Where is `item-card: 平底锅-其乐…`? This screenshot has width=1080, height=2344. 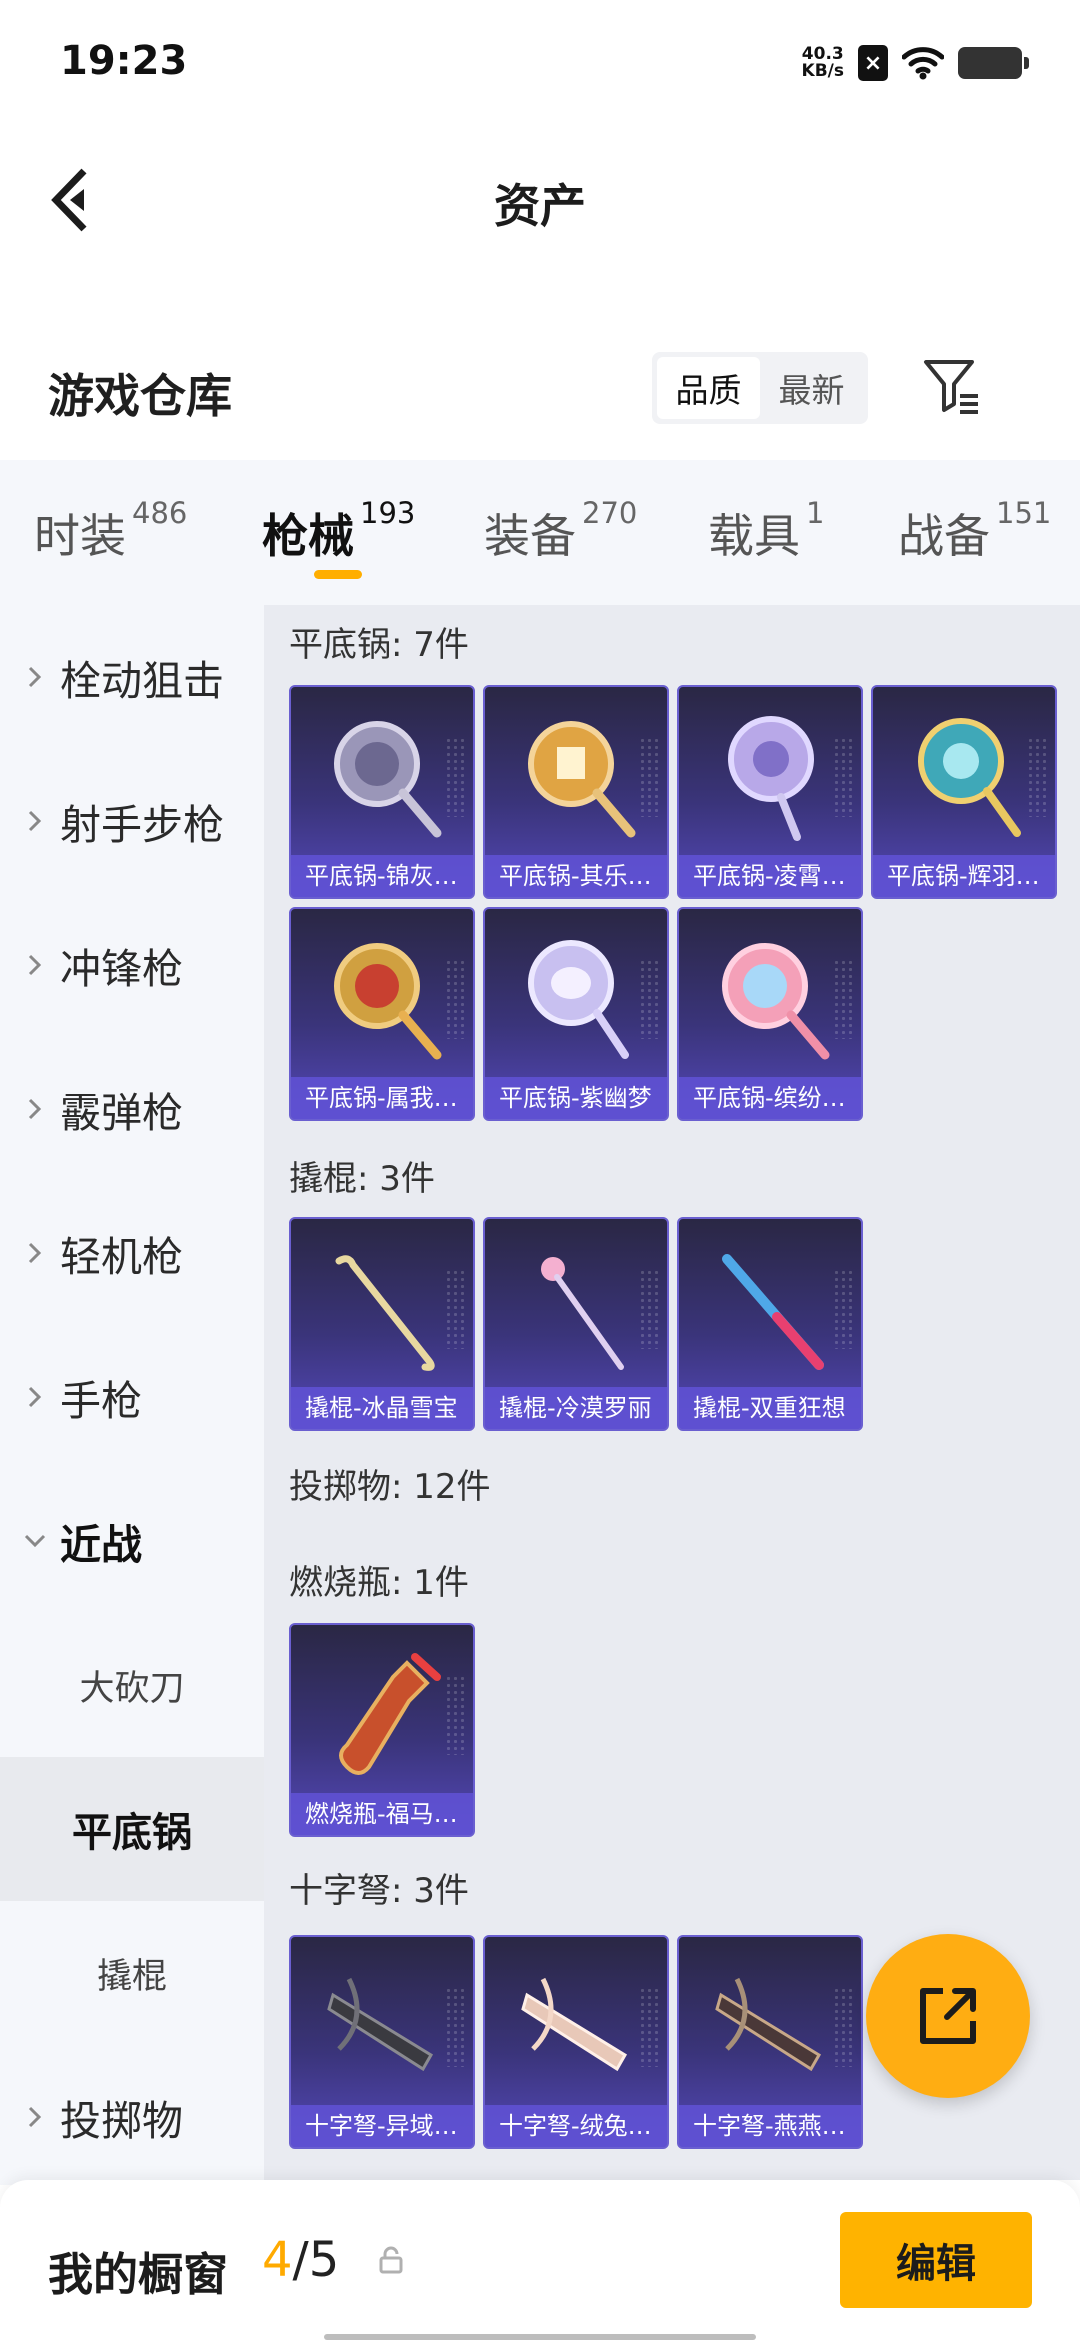
item-card: 平底锅-其乐… is located at coordinates (576, 792).